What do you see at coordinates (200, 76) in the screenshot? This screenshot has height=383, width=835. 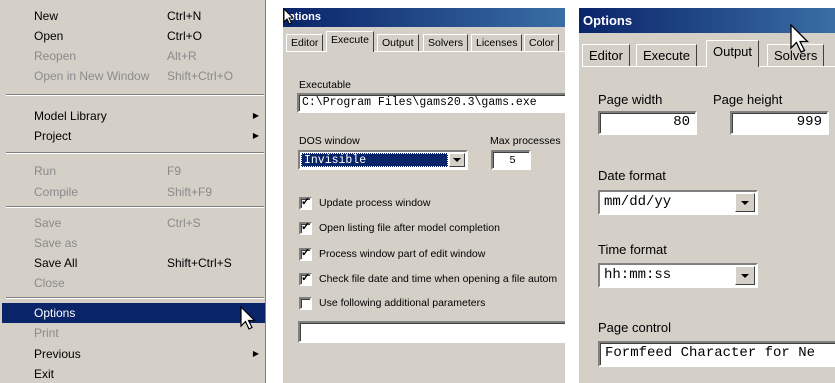 I see `menu-item-shortcut: Shift+Ctrl+O` at bounding box center [200, 76].